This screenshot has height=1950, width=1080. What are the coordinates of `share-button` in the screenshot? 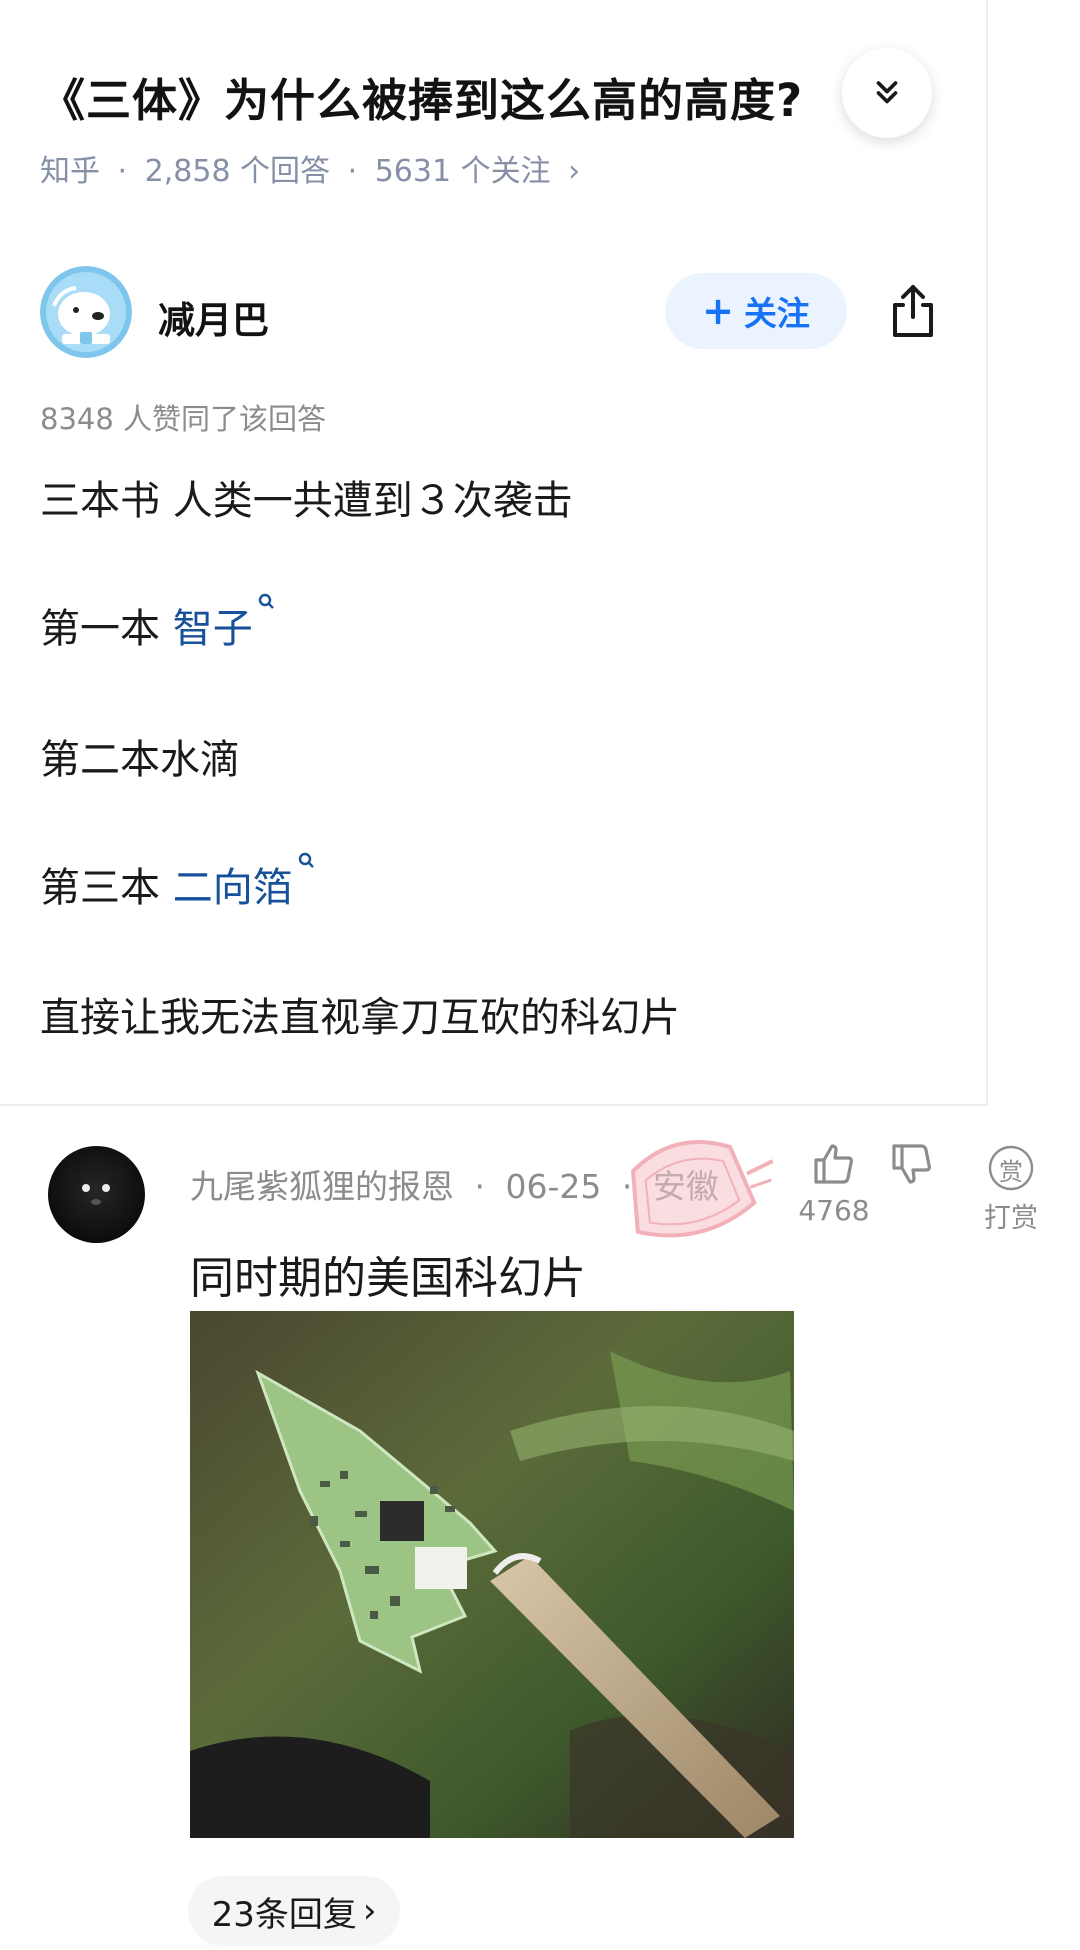 It's located at (913, 311).